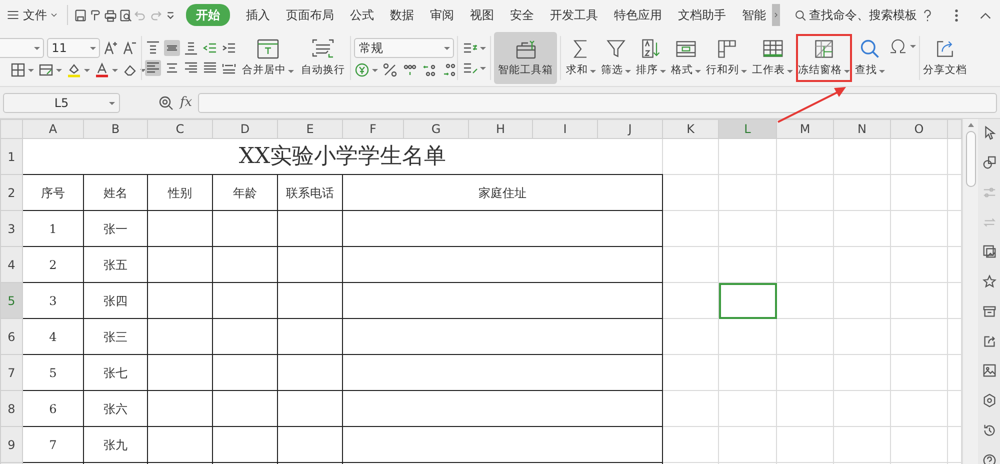  What do you see at coordinates (989, 430) in the screenshot?
I see `history-icon` at bounding box center [989, 430].